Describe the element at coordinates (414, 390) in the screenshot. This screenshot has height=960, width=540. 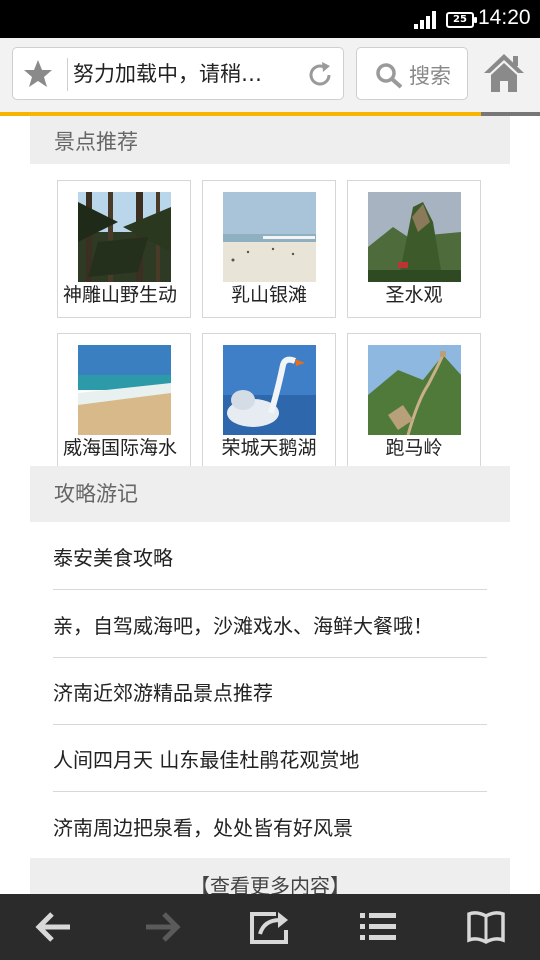
I see `great-wall-photo` at that location.